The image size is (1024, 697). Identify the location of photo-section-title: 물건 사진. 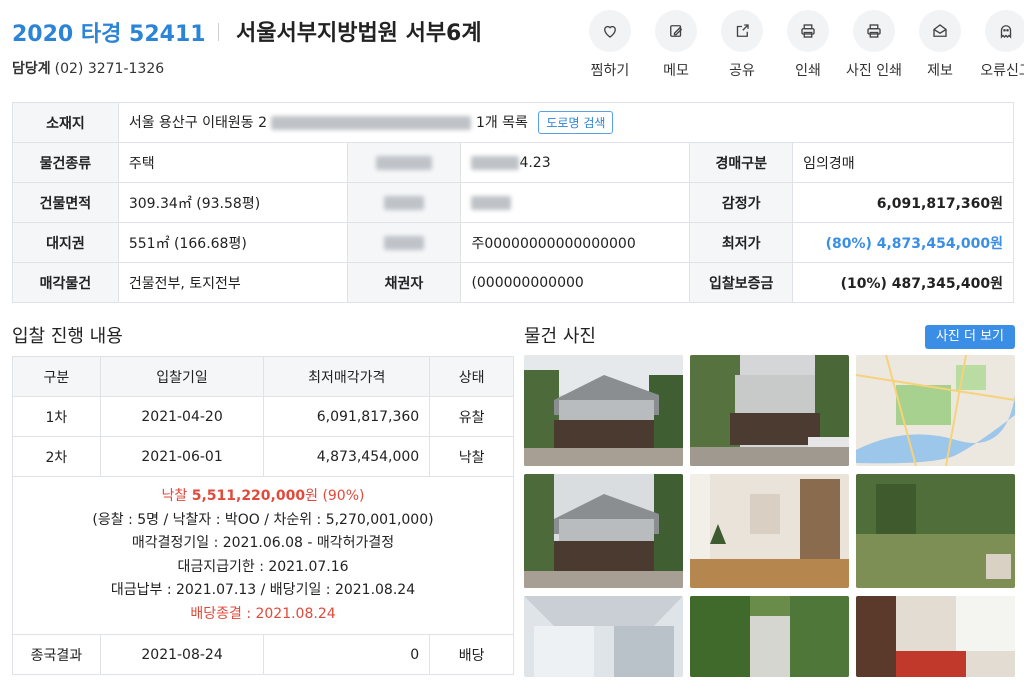
(560, 336).